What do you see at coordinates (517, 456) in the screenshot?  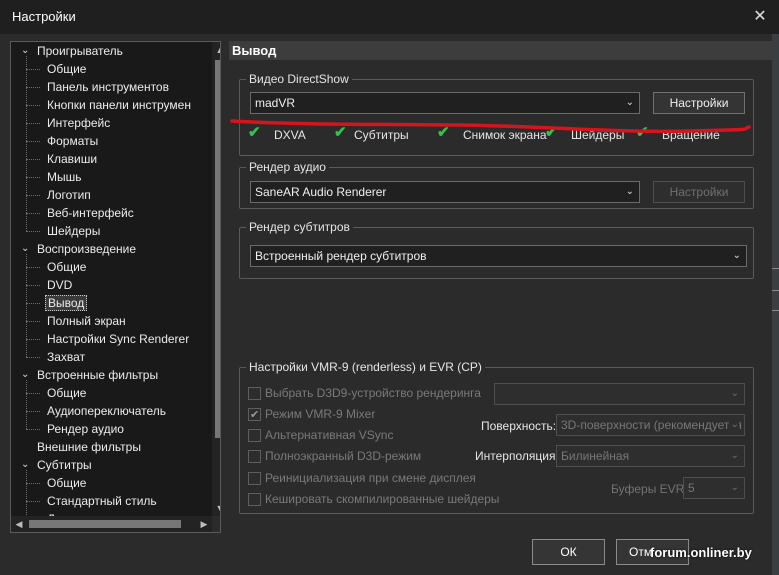 I see `interpolation-label: Интерполяция:` at bounding box center [517, 456].